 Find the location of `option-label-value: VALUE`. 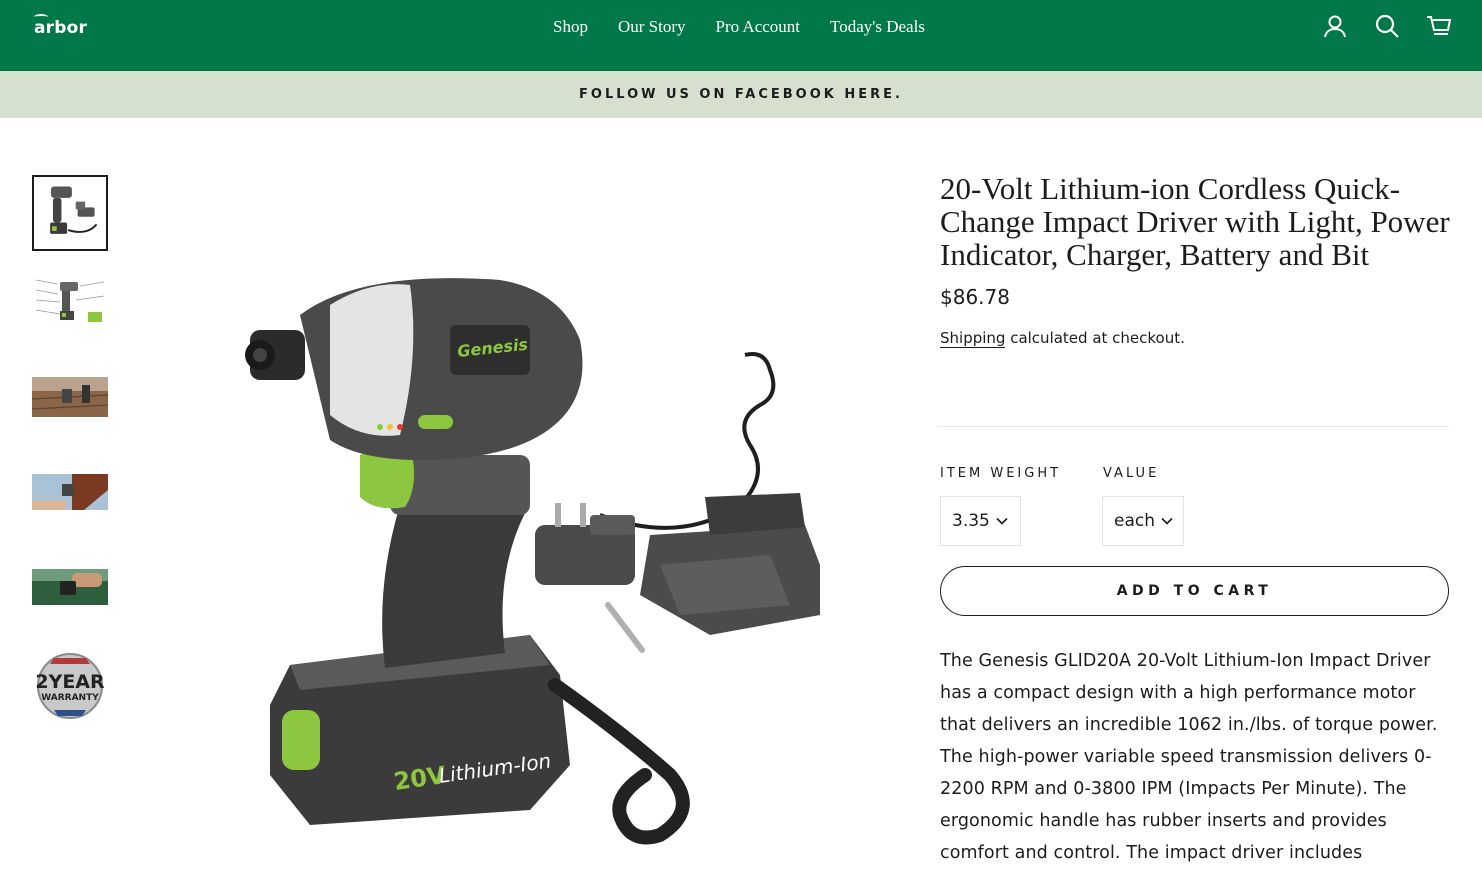

option-label-value: VALUE is located at coordinates (1131, 473).